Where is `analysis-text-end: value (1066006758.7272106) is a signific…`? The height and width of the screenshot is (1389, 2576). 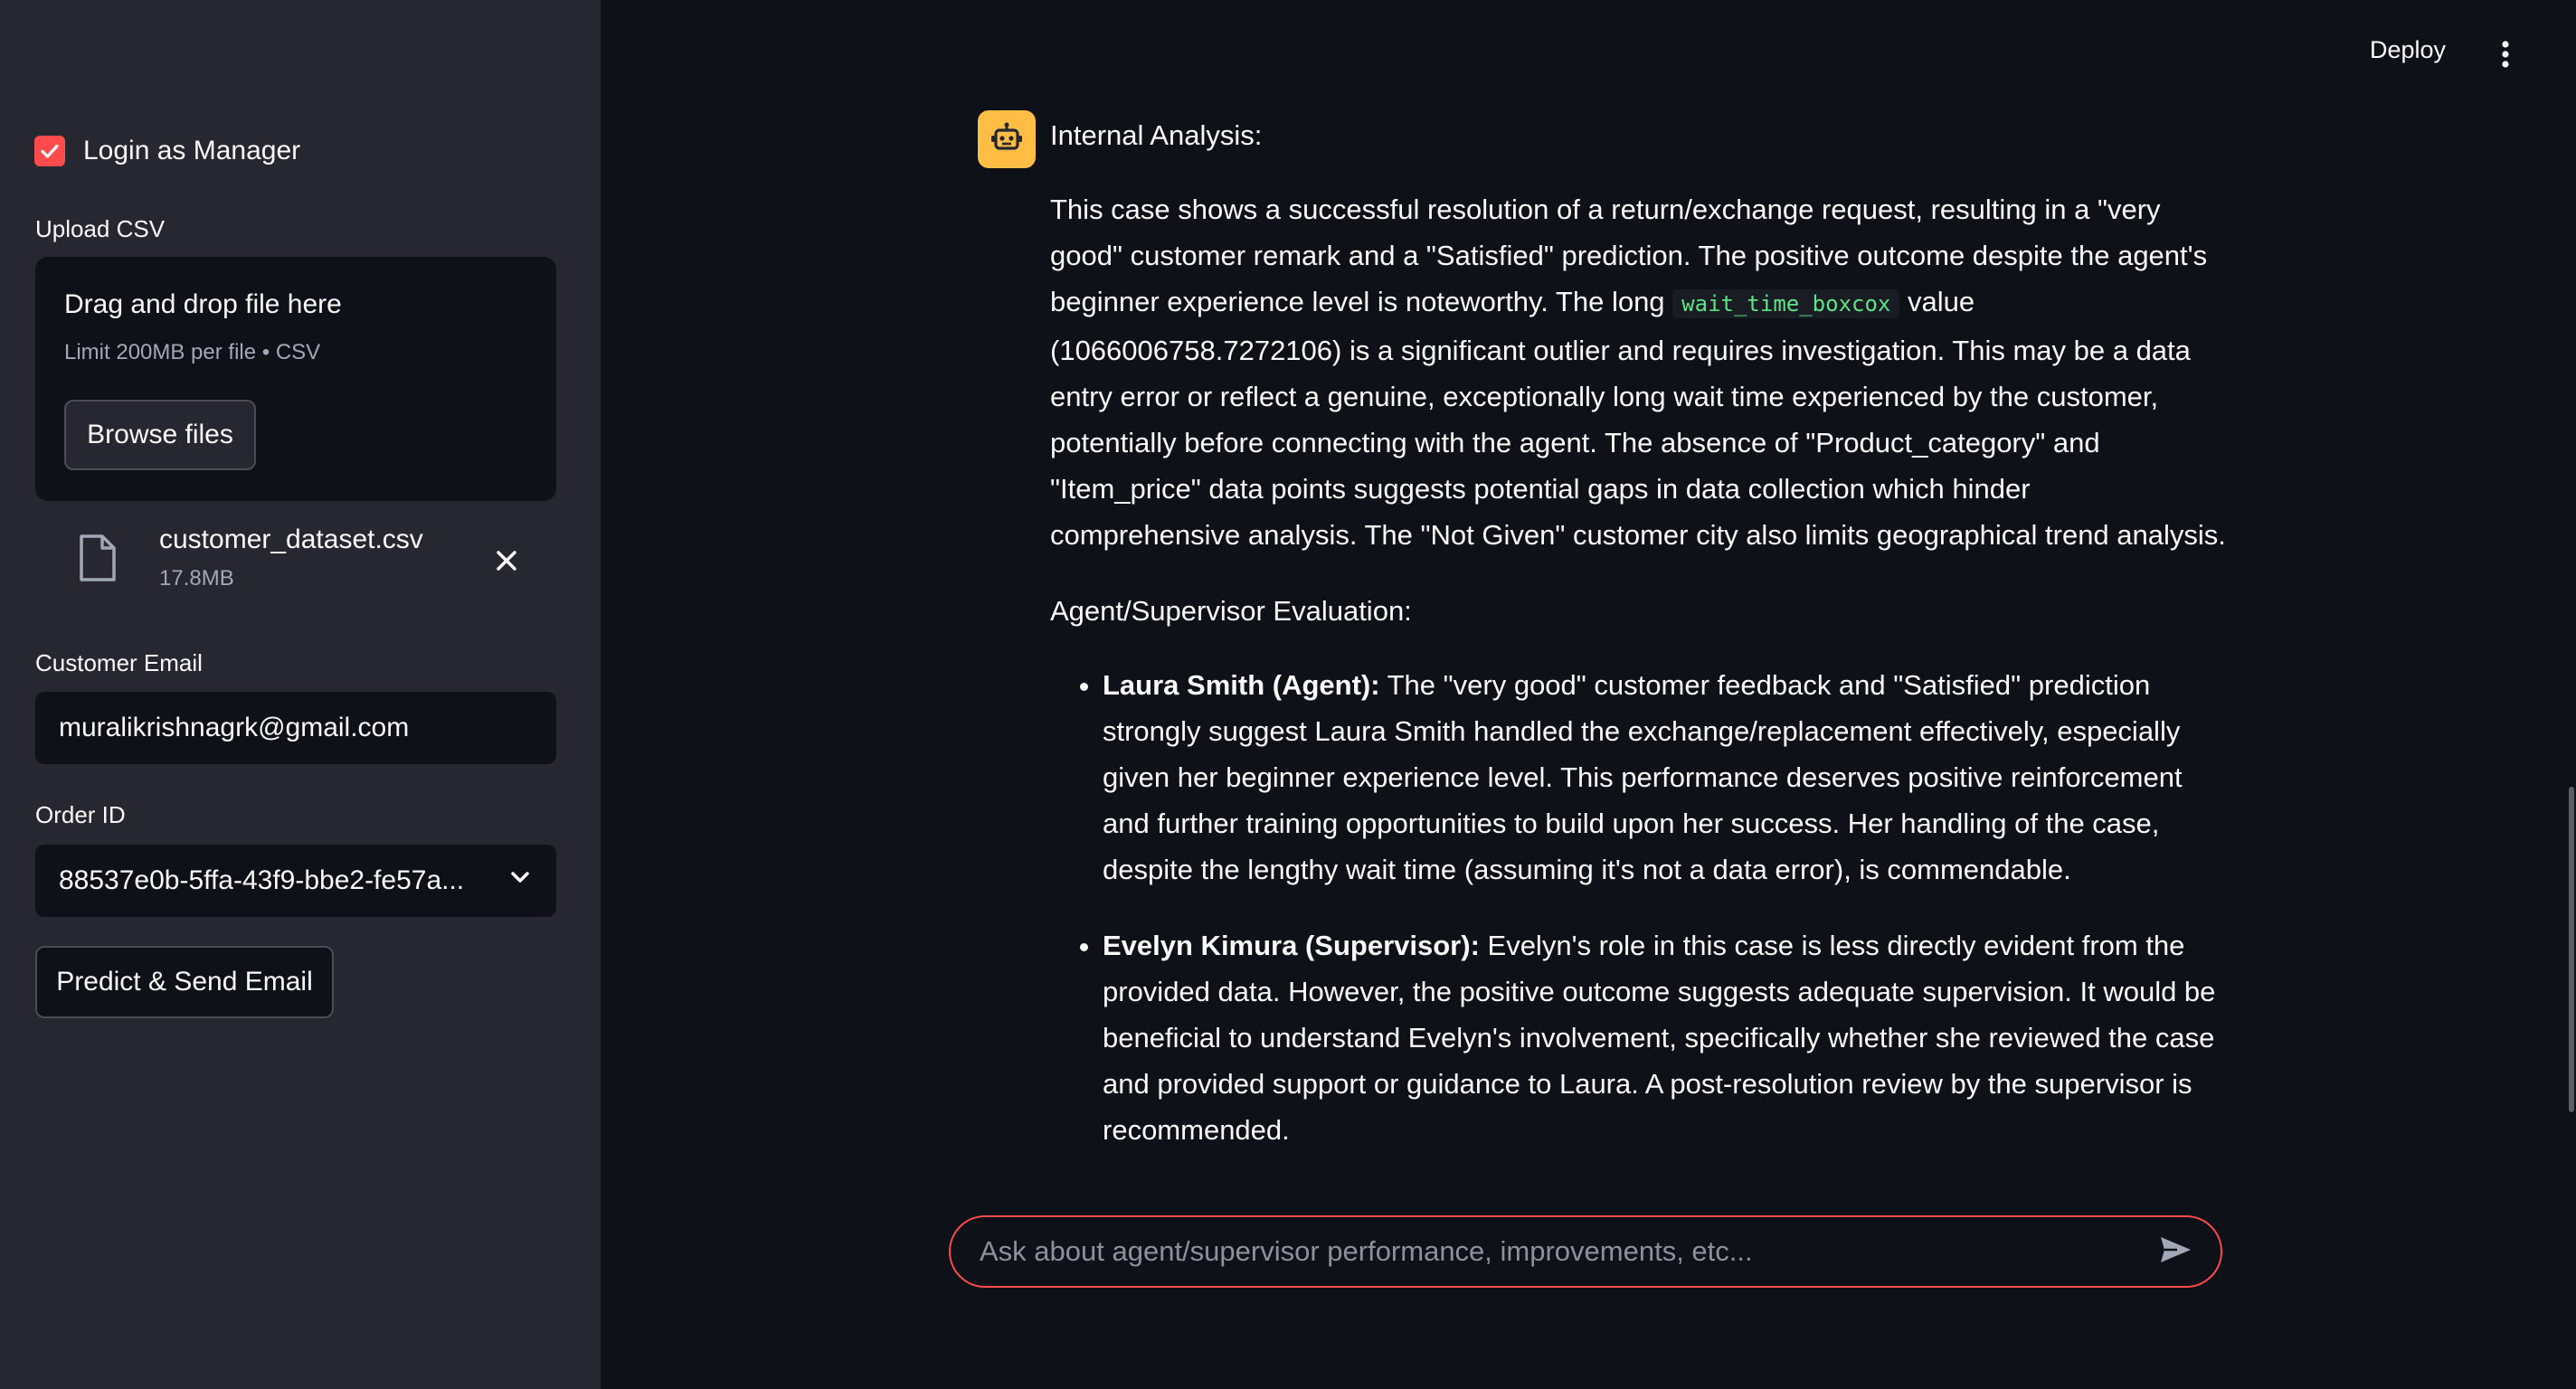
analysis-text-end: value (1066006758.7272106) is a signific… is located at coordinates (1638, 418).